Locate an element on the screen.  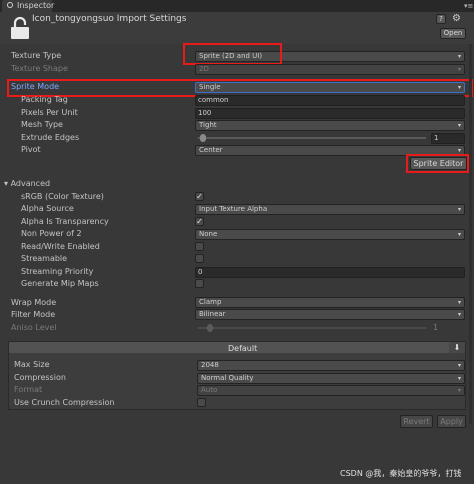
generate-mip-maps-checkbox is located at coordinates (199, 283).